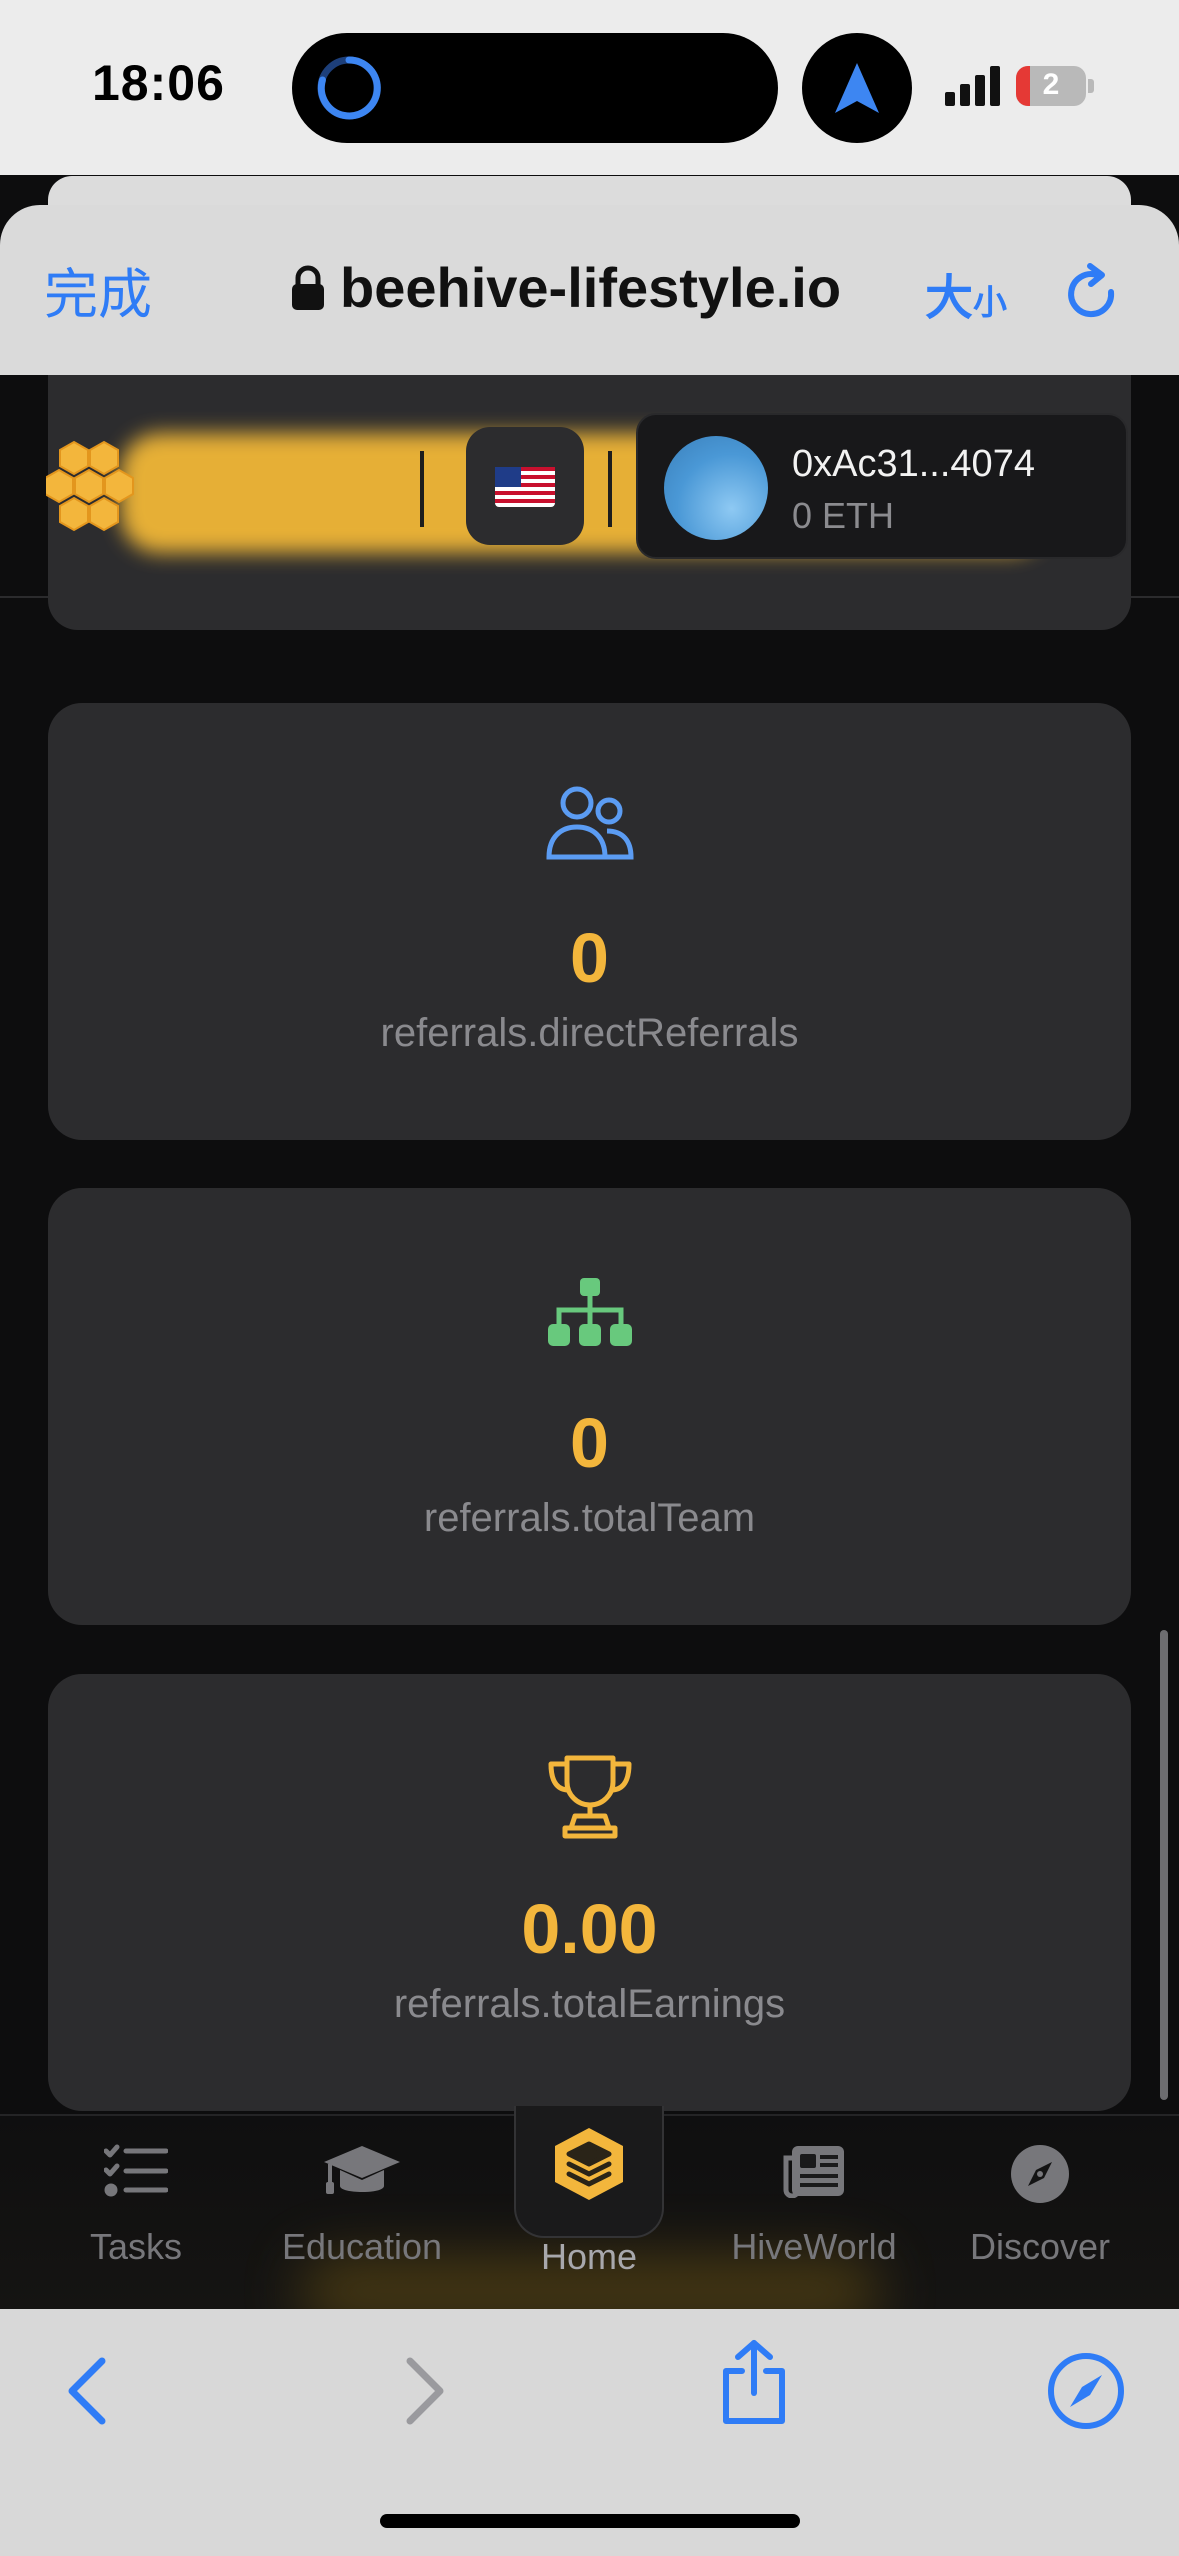  Describe the element at coordinates (1051, 84) in the screenshot. I see `battery-percent: 2` at that location.